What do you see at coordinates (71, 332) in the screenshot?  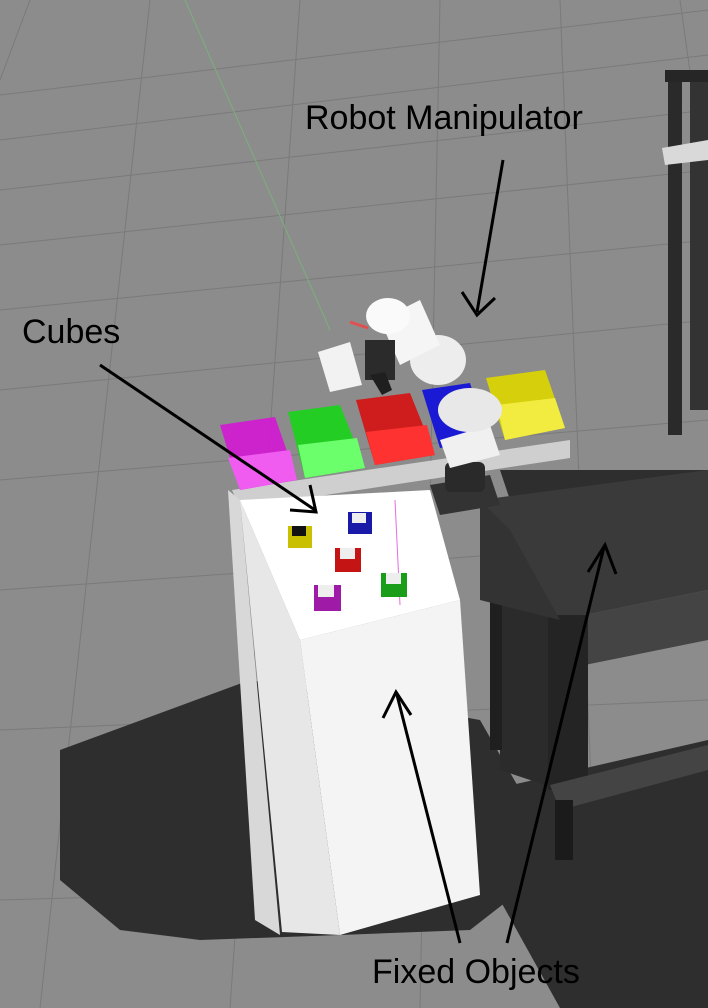 I see `cubes-label: Cubes` at bounding box center [71, 332].